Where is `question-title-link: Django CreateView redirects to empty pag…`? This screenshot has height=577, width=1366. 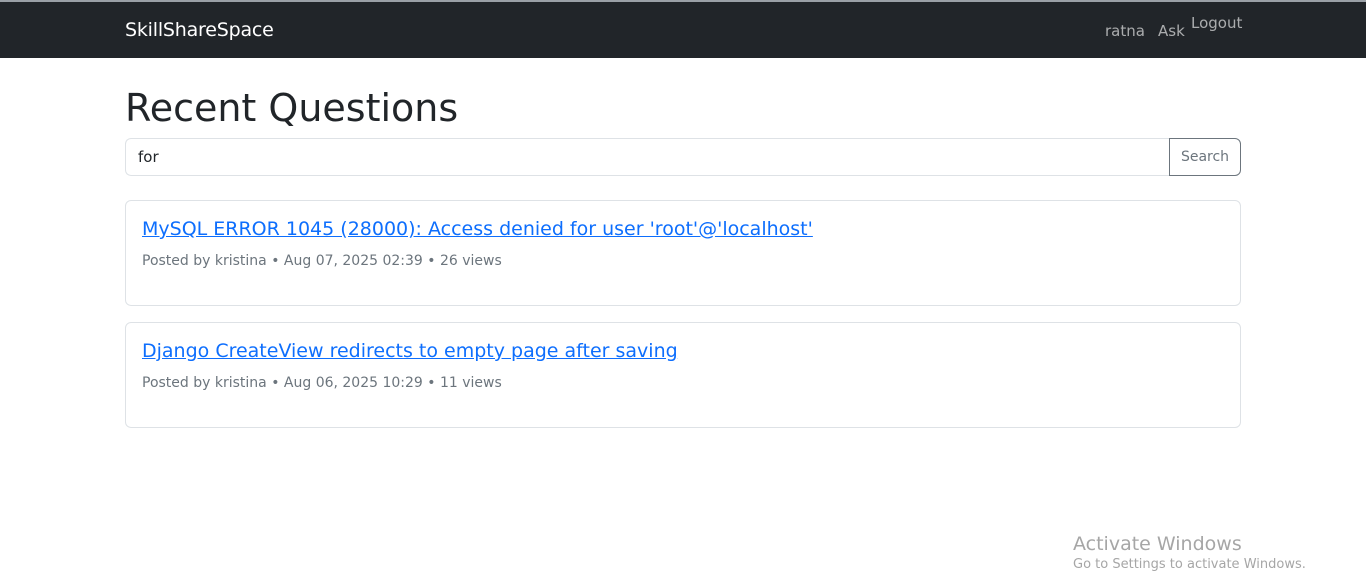 question-title-link: Django CreateView redirects to empty pag… is located at coordinates (410, 351).